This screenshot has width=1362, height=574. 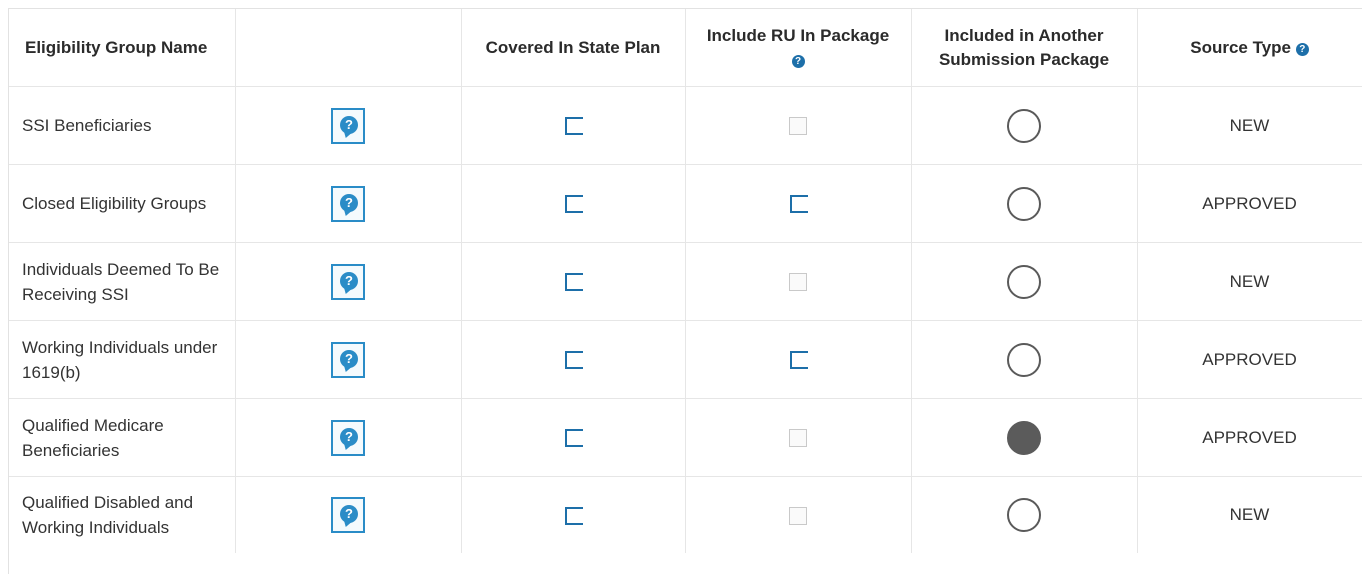 What do you see at coordinates (348, 48) in the screenshot?
I see `header-blank` at bounding box center [348, 48].